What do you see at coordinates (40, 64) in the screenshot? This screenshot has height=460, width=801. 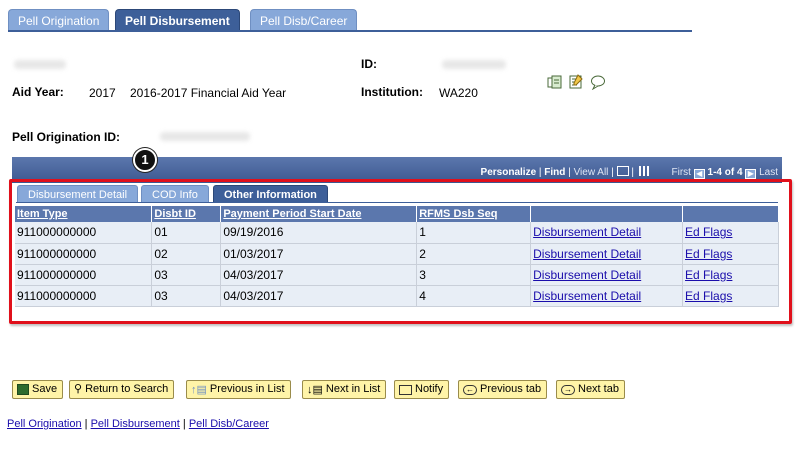 I see `student-name-redacted` at bounding box center [40, 64].